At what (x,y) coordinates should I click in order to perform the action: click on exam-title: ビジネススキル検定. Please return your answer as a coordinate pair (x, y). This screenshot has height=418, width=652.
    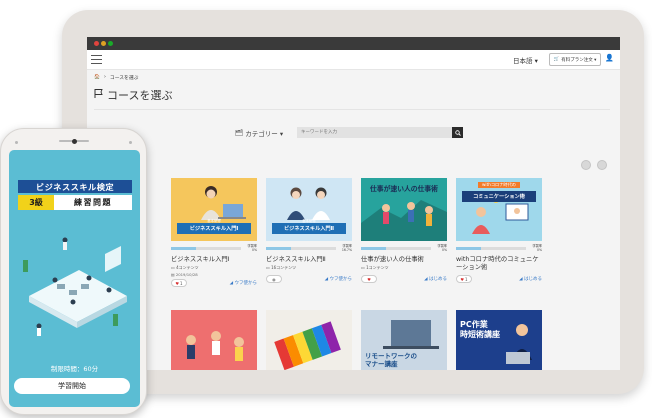
    Looking at the image, I should click on (75, 186).